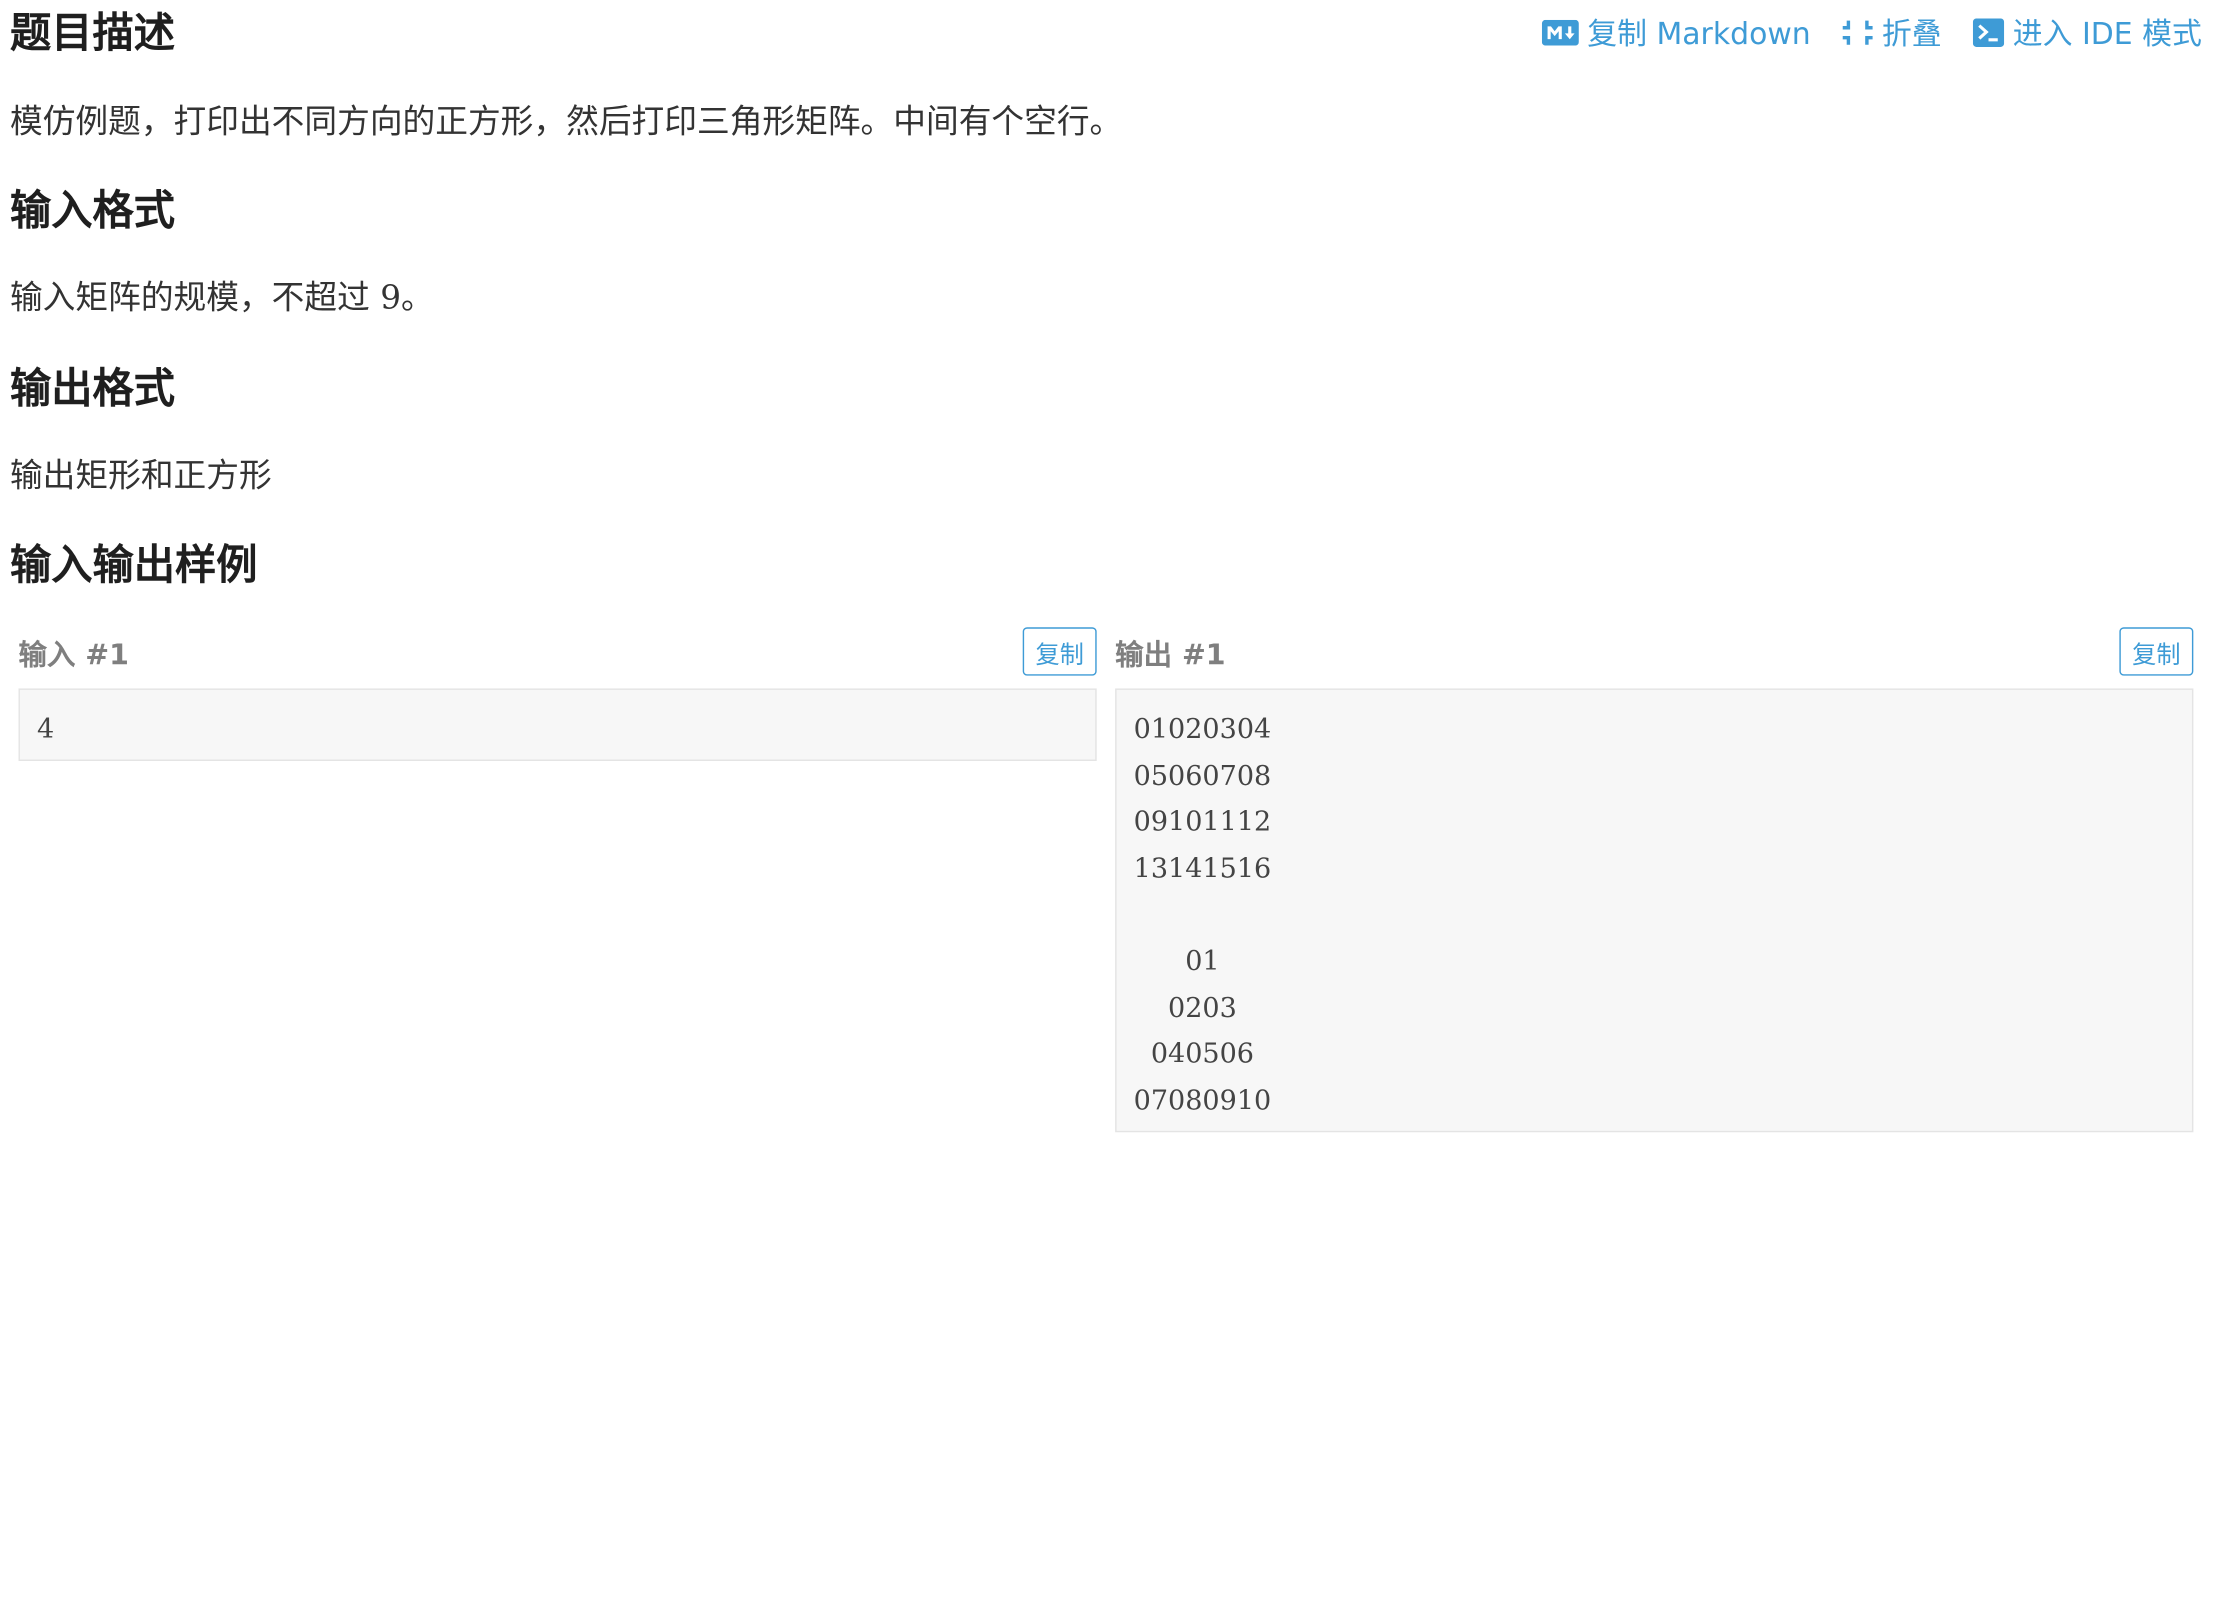 The width and height of the screenshot is (2220, 1604). Describe the element at coordinates (557, 651) in the screenshot. I see `input-sample-header: 输入 #1 复制` at that location.